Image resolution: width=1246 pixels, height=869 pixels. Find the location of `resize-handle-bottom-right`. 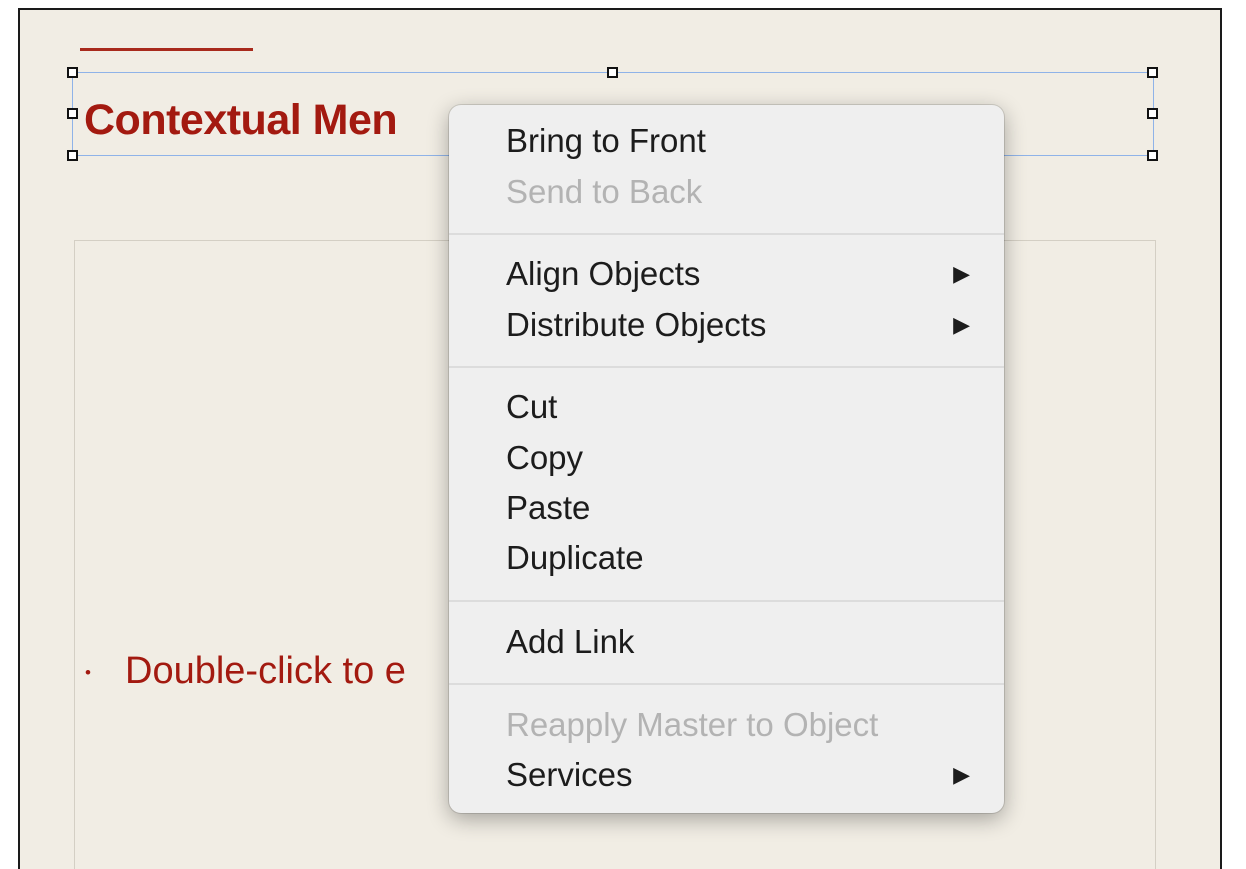

resize-handle-bottom-right is located at coordinates (1152, 155).